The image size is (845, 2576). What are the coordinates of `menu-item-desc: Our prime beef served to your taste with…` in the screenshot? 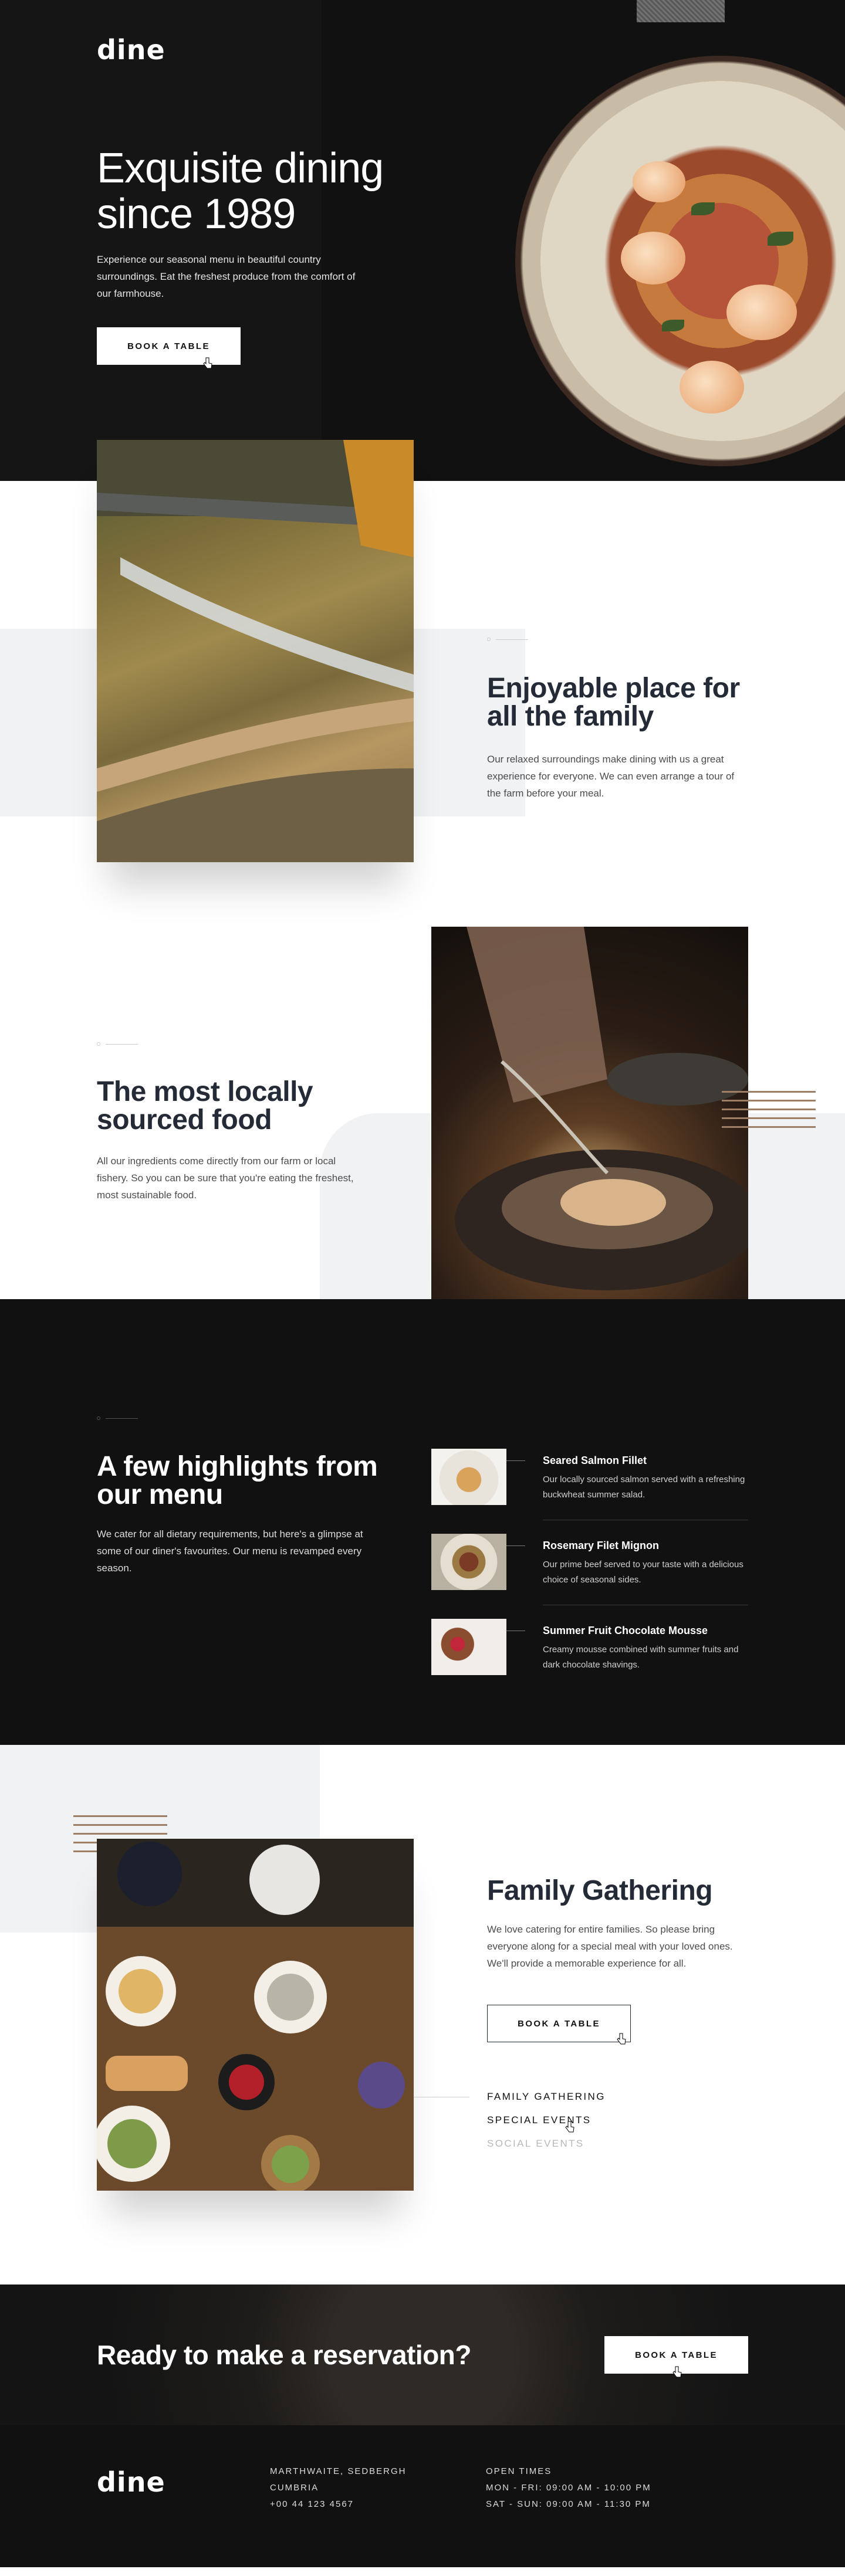 It's located at (643, 1572).